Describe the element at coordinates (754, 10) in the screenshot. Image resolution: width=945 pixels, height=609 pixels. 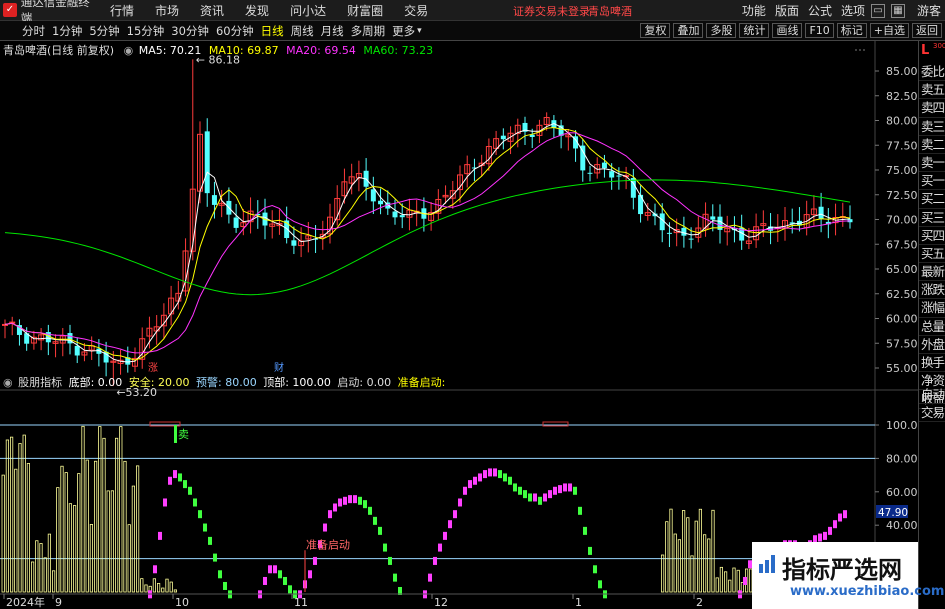
I see `menu-function: 功能` at that location.